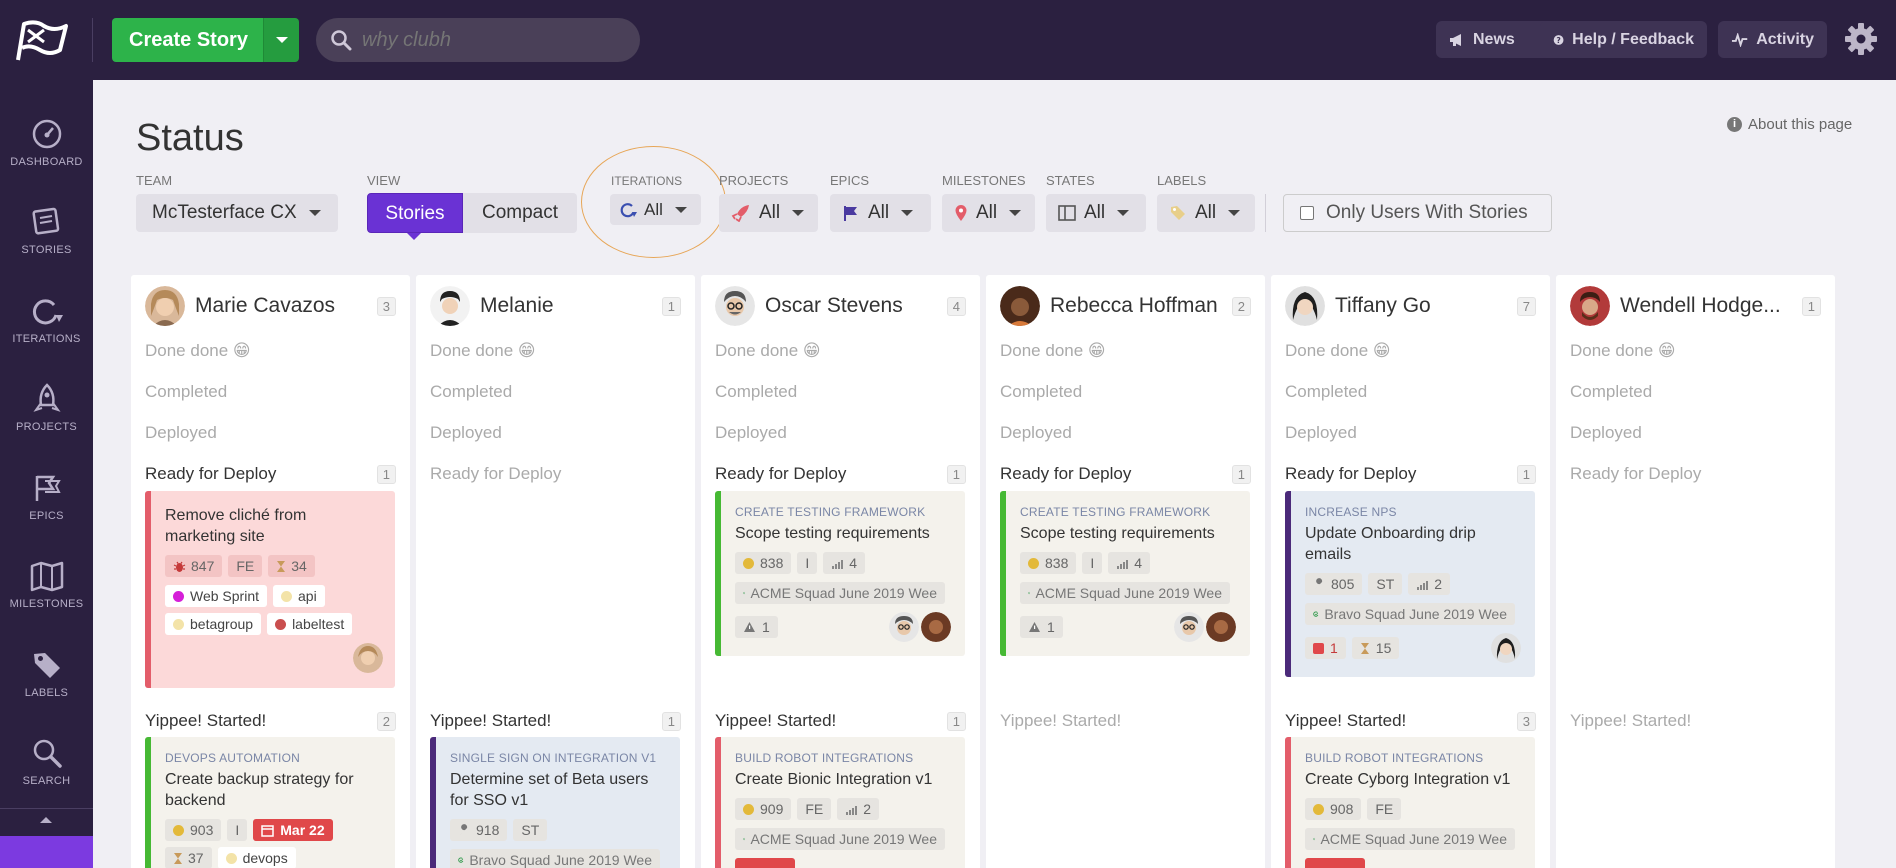  I want to click on story-meta: 805 ST 2, so click(1413, 584).